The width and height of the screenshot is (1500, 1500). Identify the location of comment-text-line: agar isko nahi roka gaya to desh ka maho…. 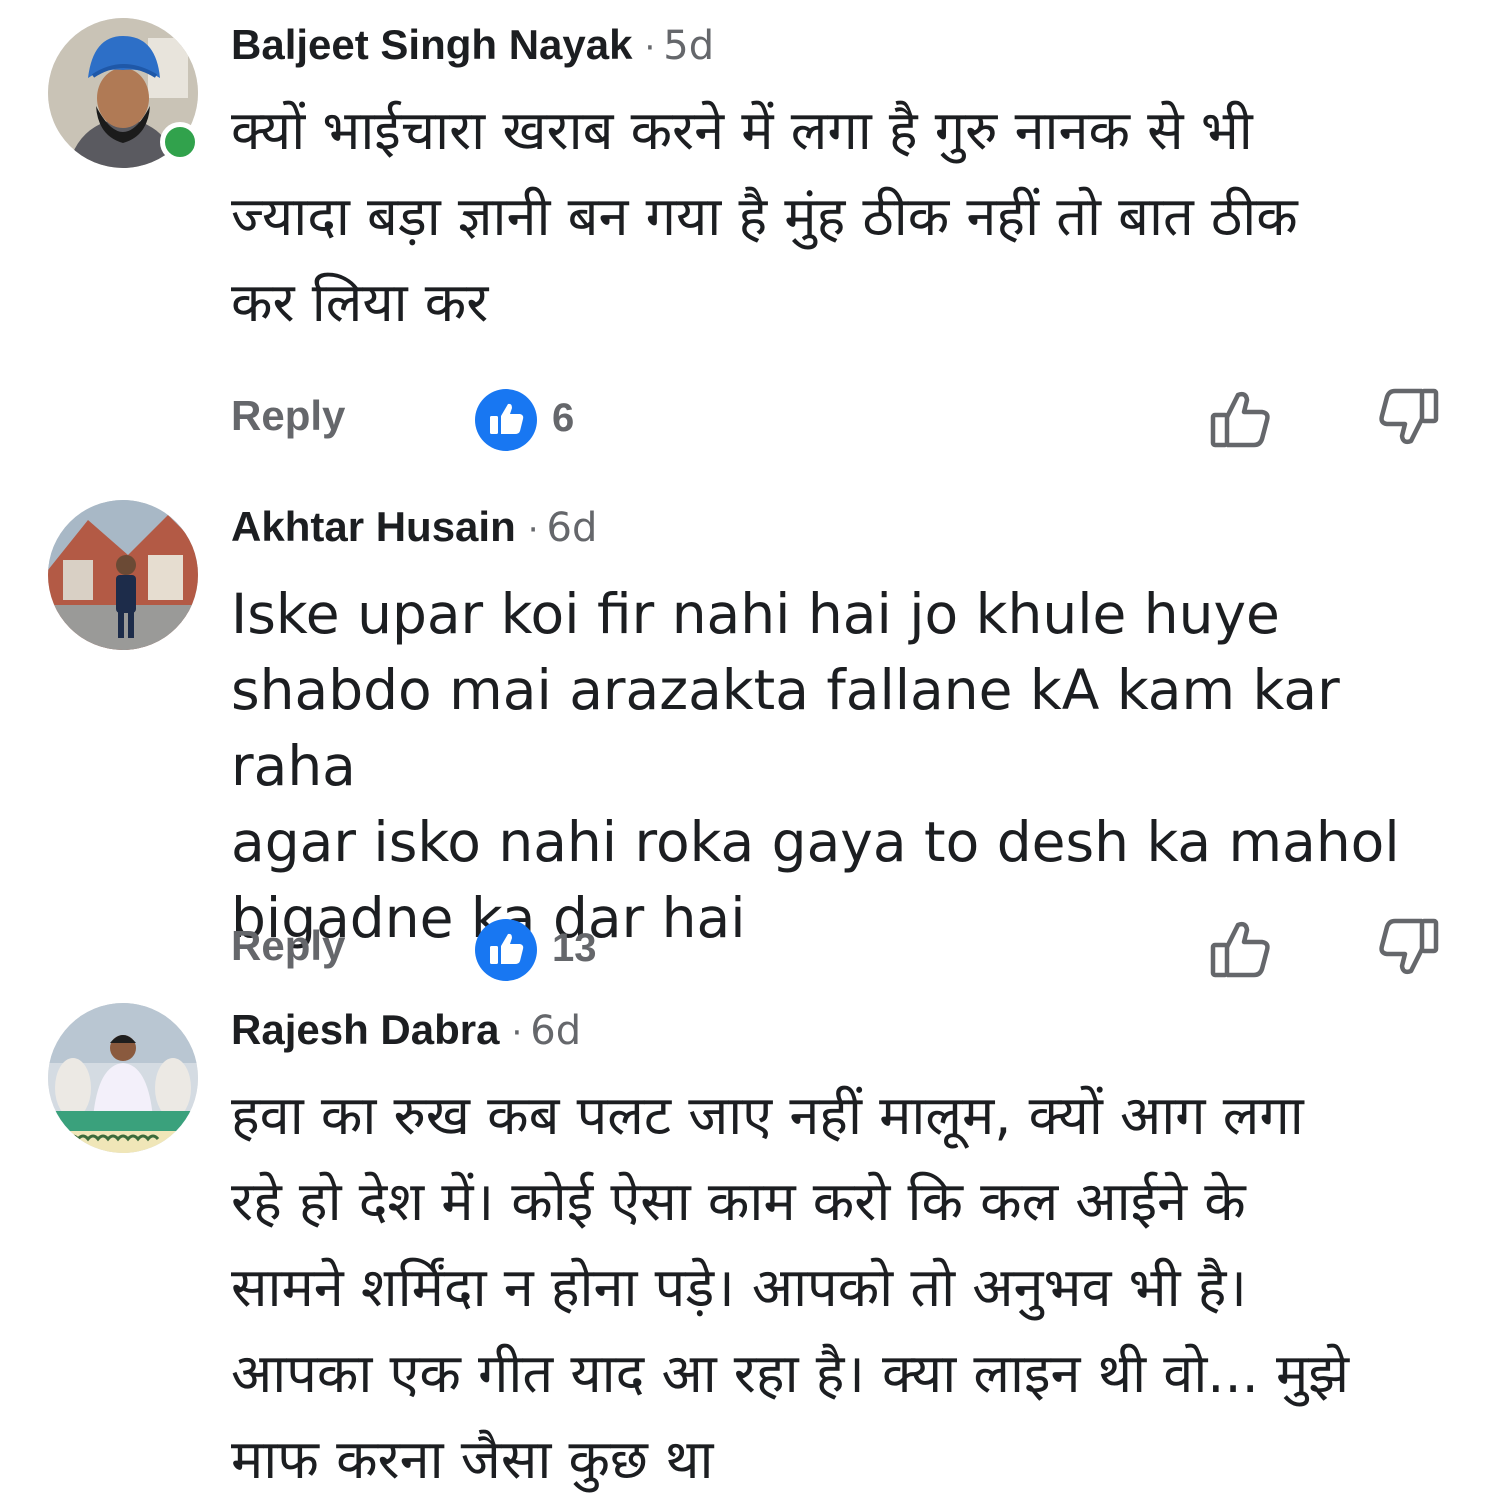
(815, 842).